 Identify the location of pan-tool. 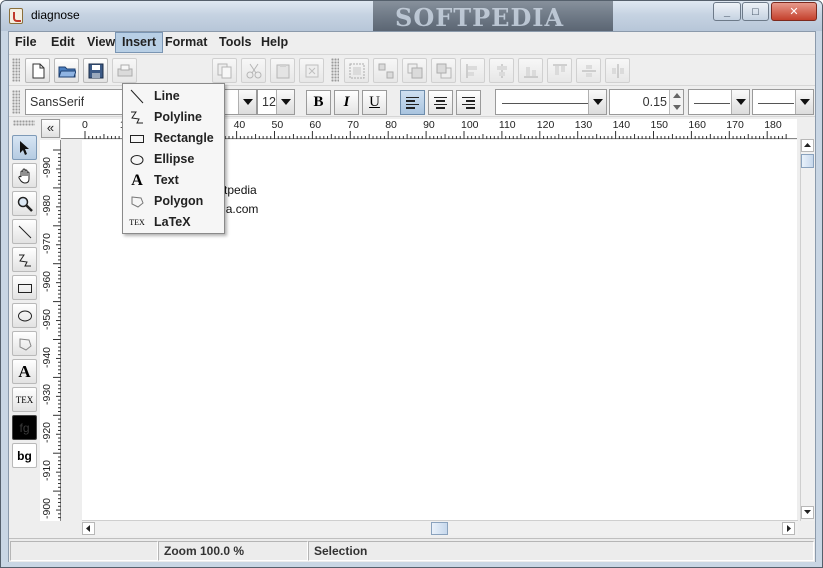
(24, 175).